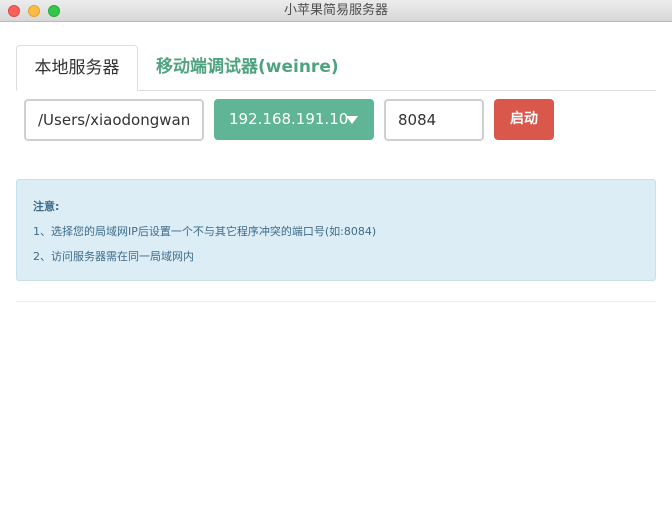 Image resolution: width=672 pixels, height=532 pixels. What do you see at coordinates (46, 206) in the screenshot?
I see `notice-heading: 注意:` at bounding box center [46, 206].